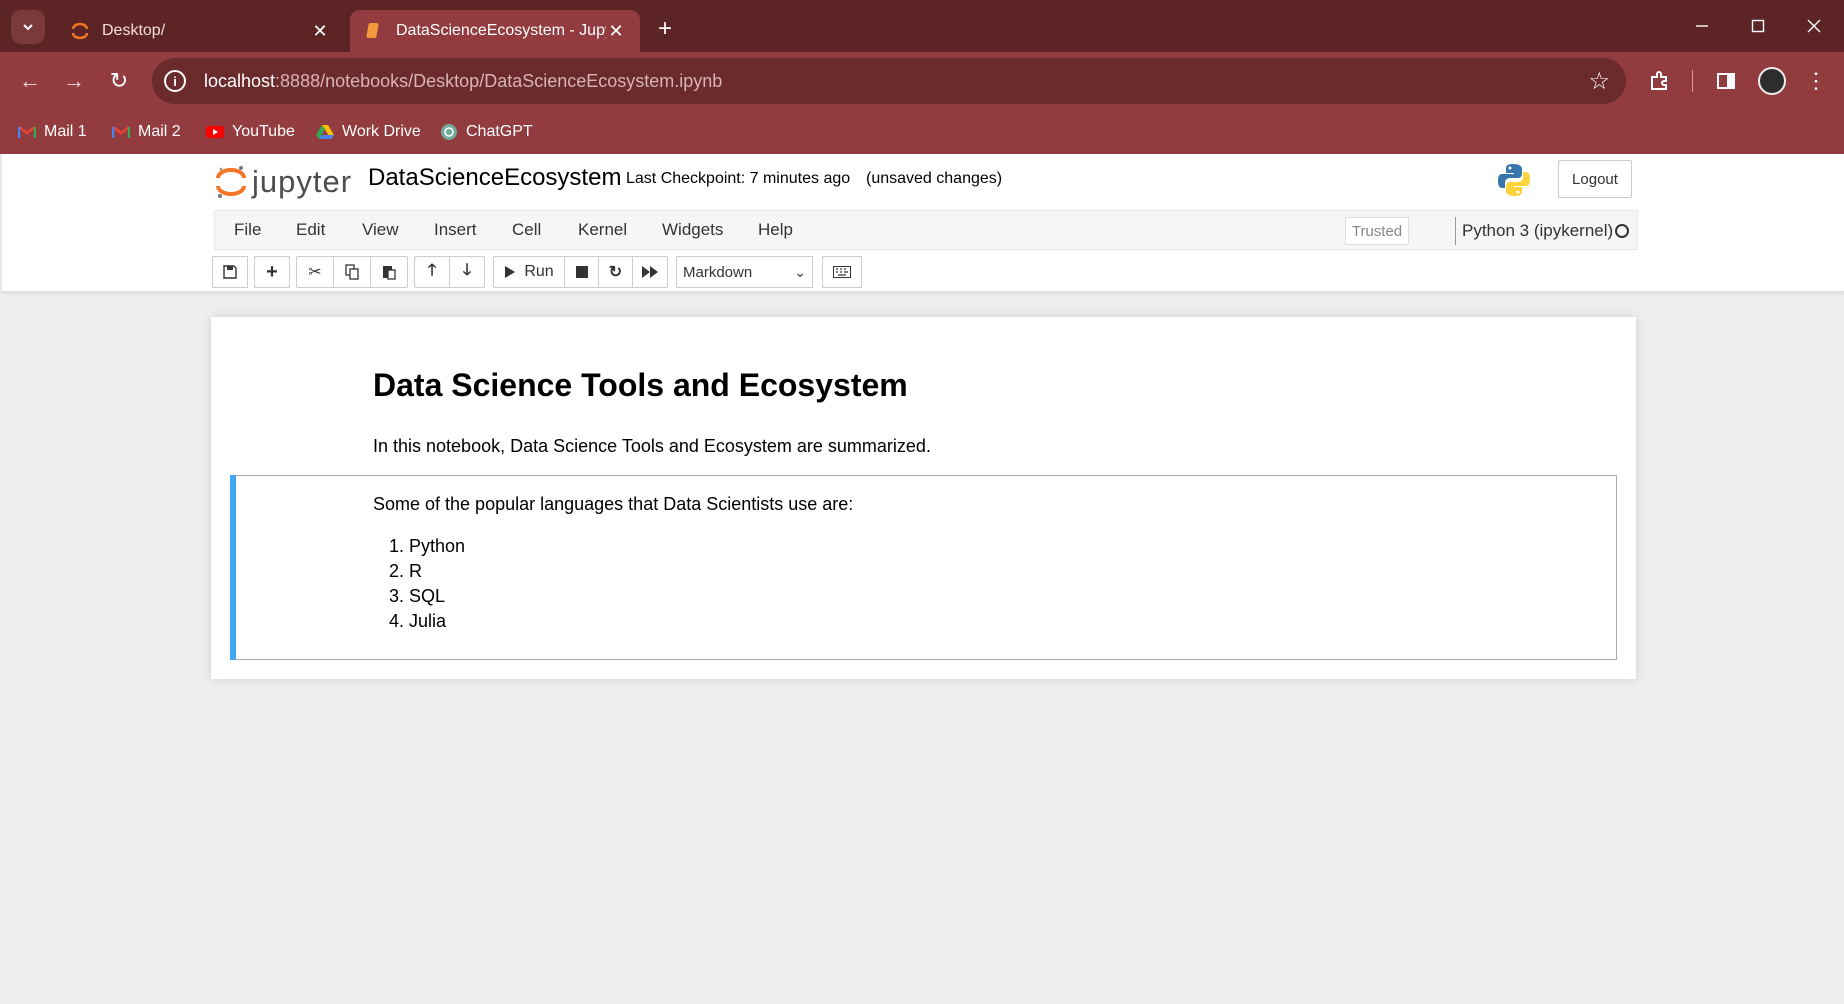 This screenshot has width=1844, height=1004. Describe the element at coordinates (389, 272) in the screenshot. I see `paste-button` at that location.